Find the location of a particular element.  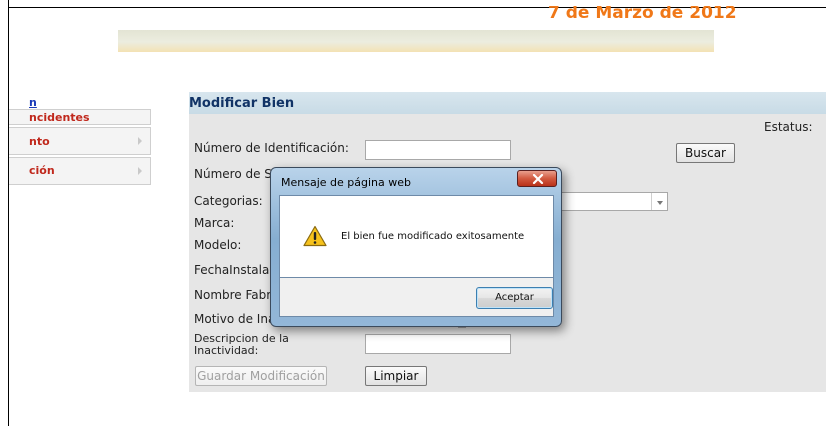

label-nombre-fabricante: Nombre Fabr is located at coordinates (233, 295).